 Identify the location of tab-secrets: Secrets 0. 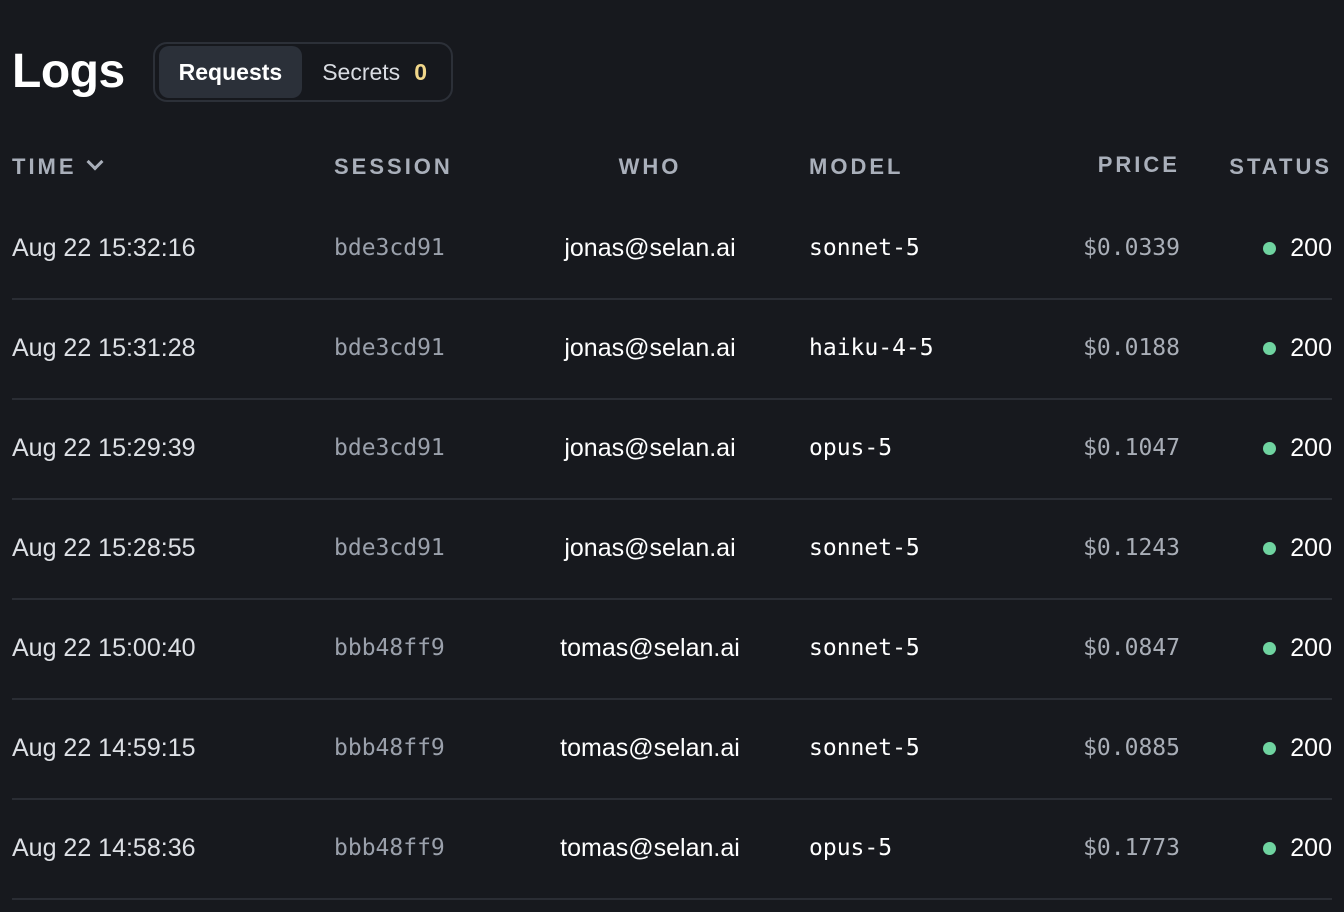
(374, 72).